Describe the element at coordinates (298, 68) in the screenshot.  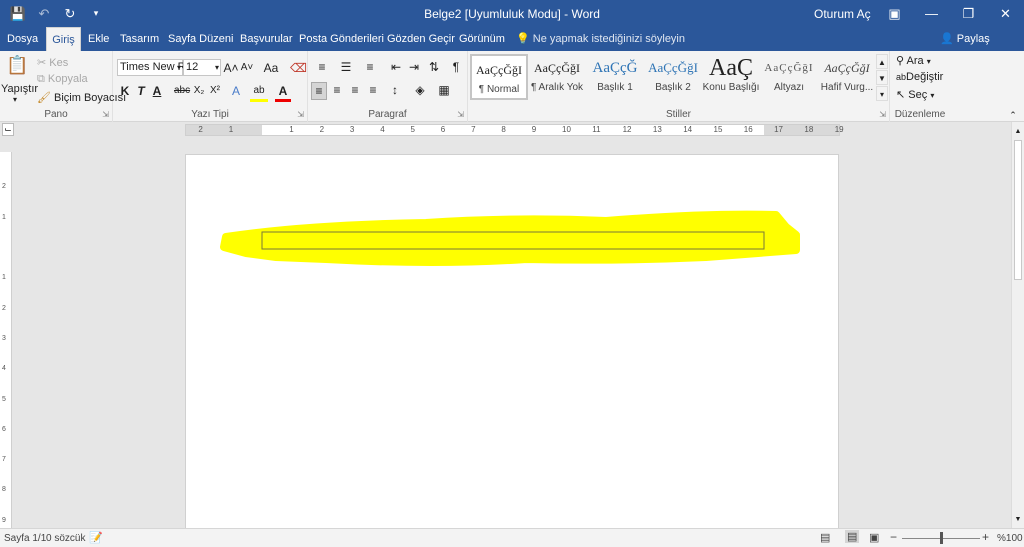
I see `clear-formatting-icon: ⌫` at that location.